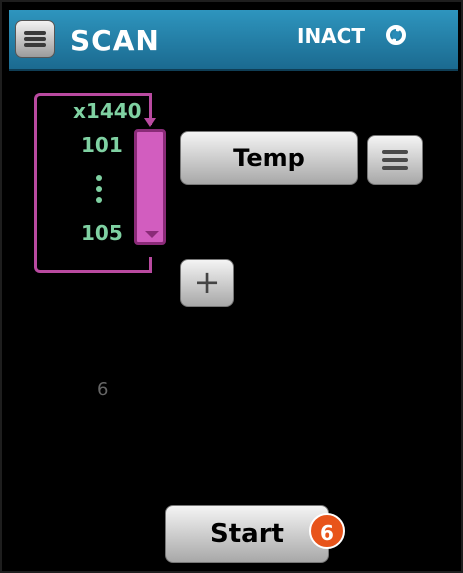 The width and height of the screenshot is (463, 573). Describe the element at coordinates (395, 160) in the screenshot. I see `list-button` at that location.